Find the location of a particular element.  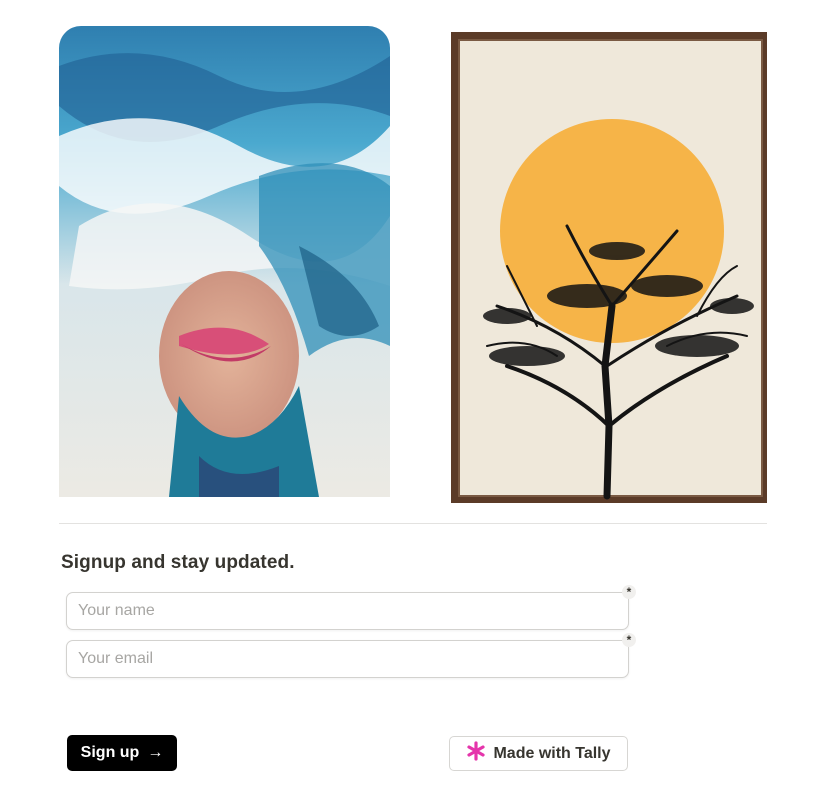

section-divider is located at coordinates (413, 523).